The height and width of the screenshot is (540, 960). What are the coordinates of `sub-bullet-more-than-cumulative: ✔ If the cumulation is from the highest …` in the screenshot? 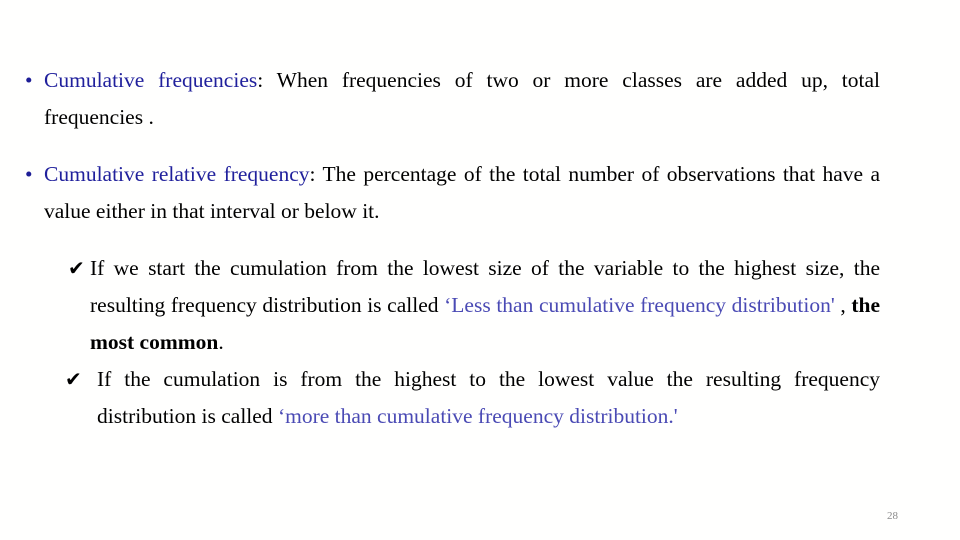 It's located at (472, 398).